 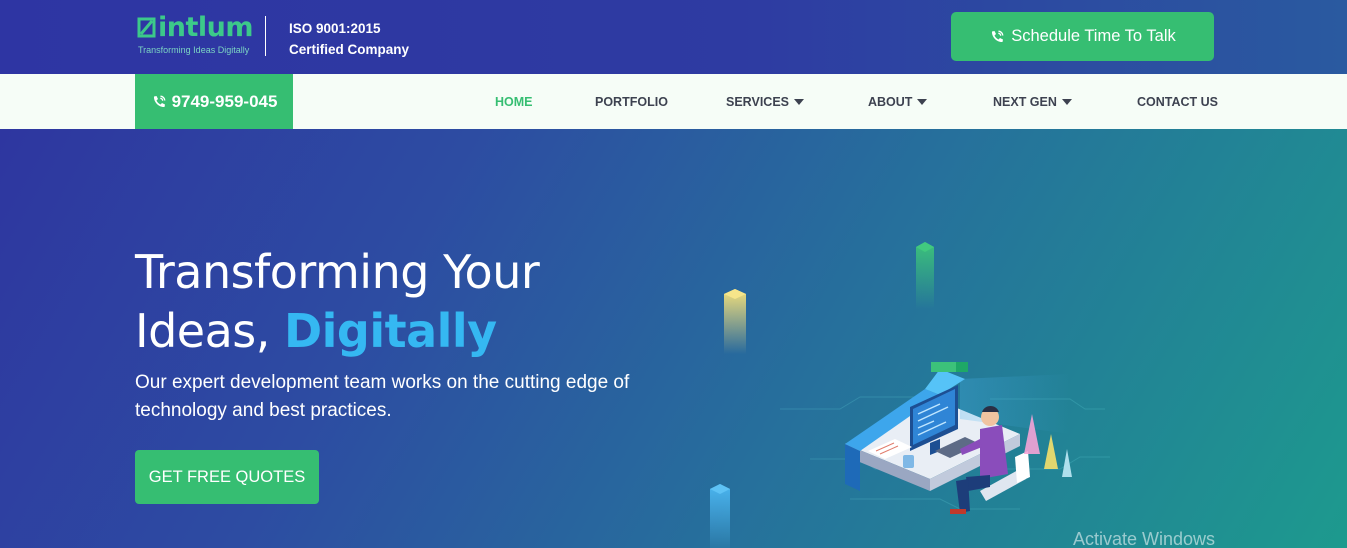 I want to click on nav-about: ABOUT, so click(x=898, y=101).